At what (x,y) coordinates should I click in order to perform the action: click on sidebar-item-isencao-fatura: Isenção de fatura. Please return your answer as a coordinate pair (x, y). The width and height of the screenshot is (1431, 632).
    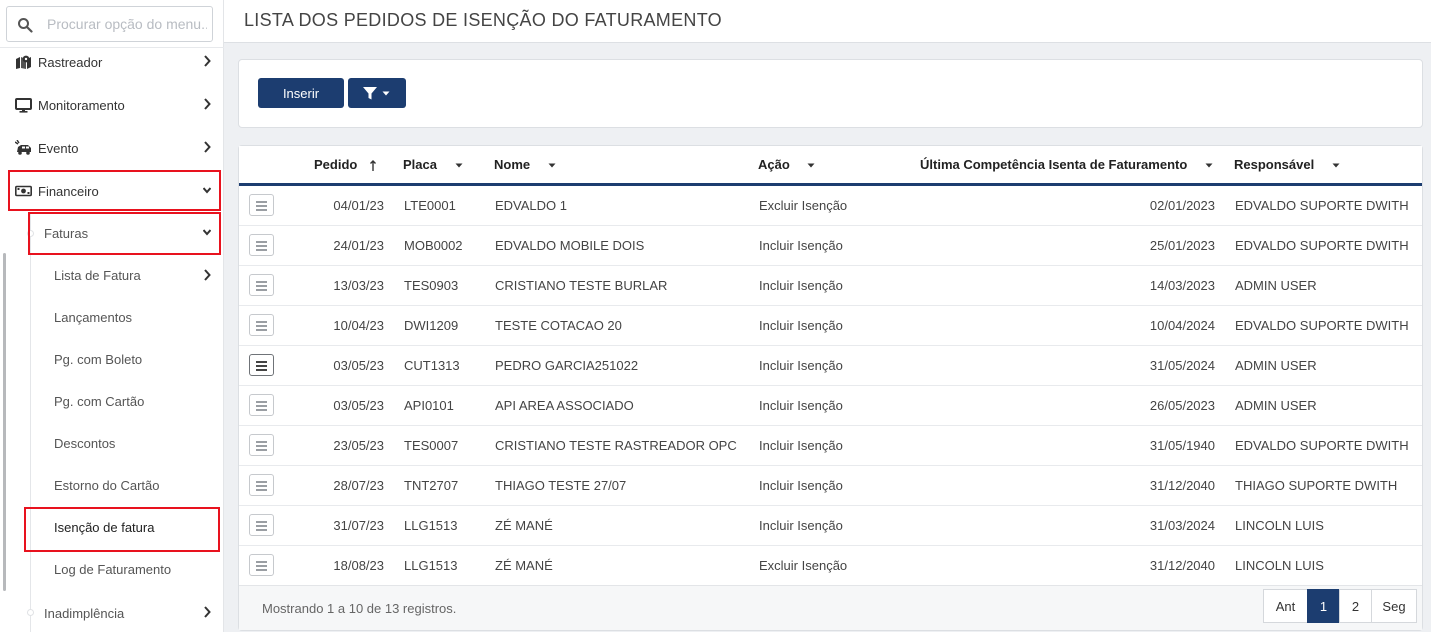
    Looking at the image, I should click on (112, 528).